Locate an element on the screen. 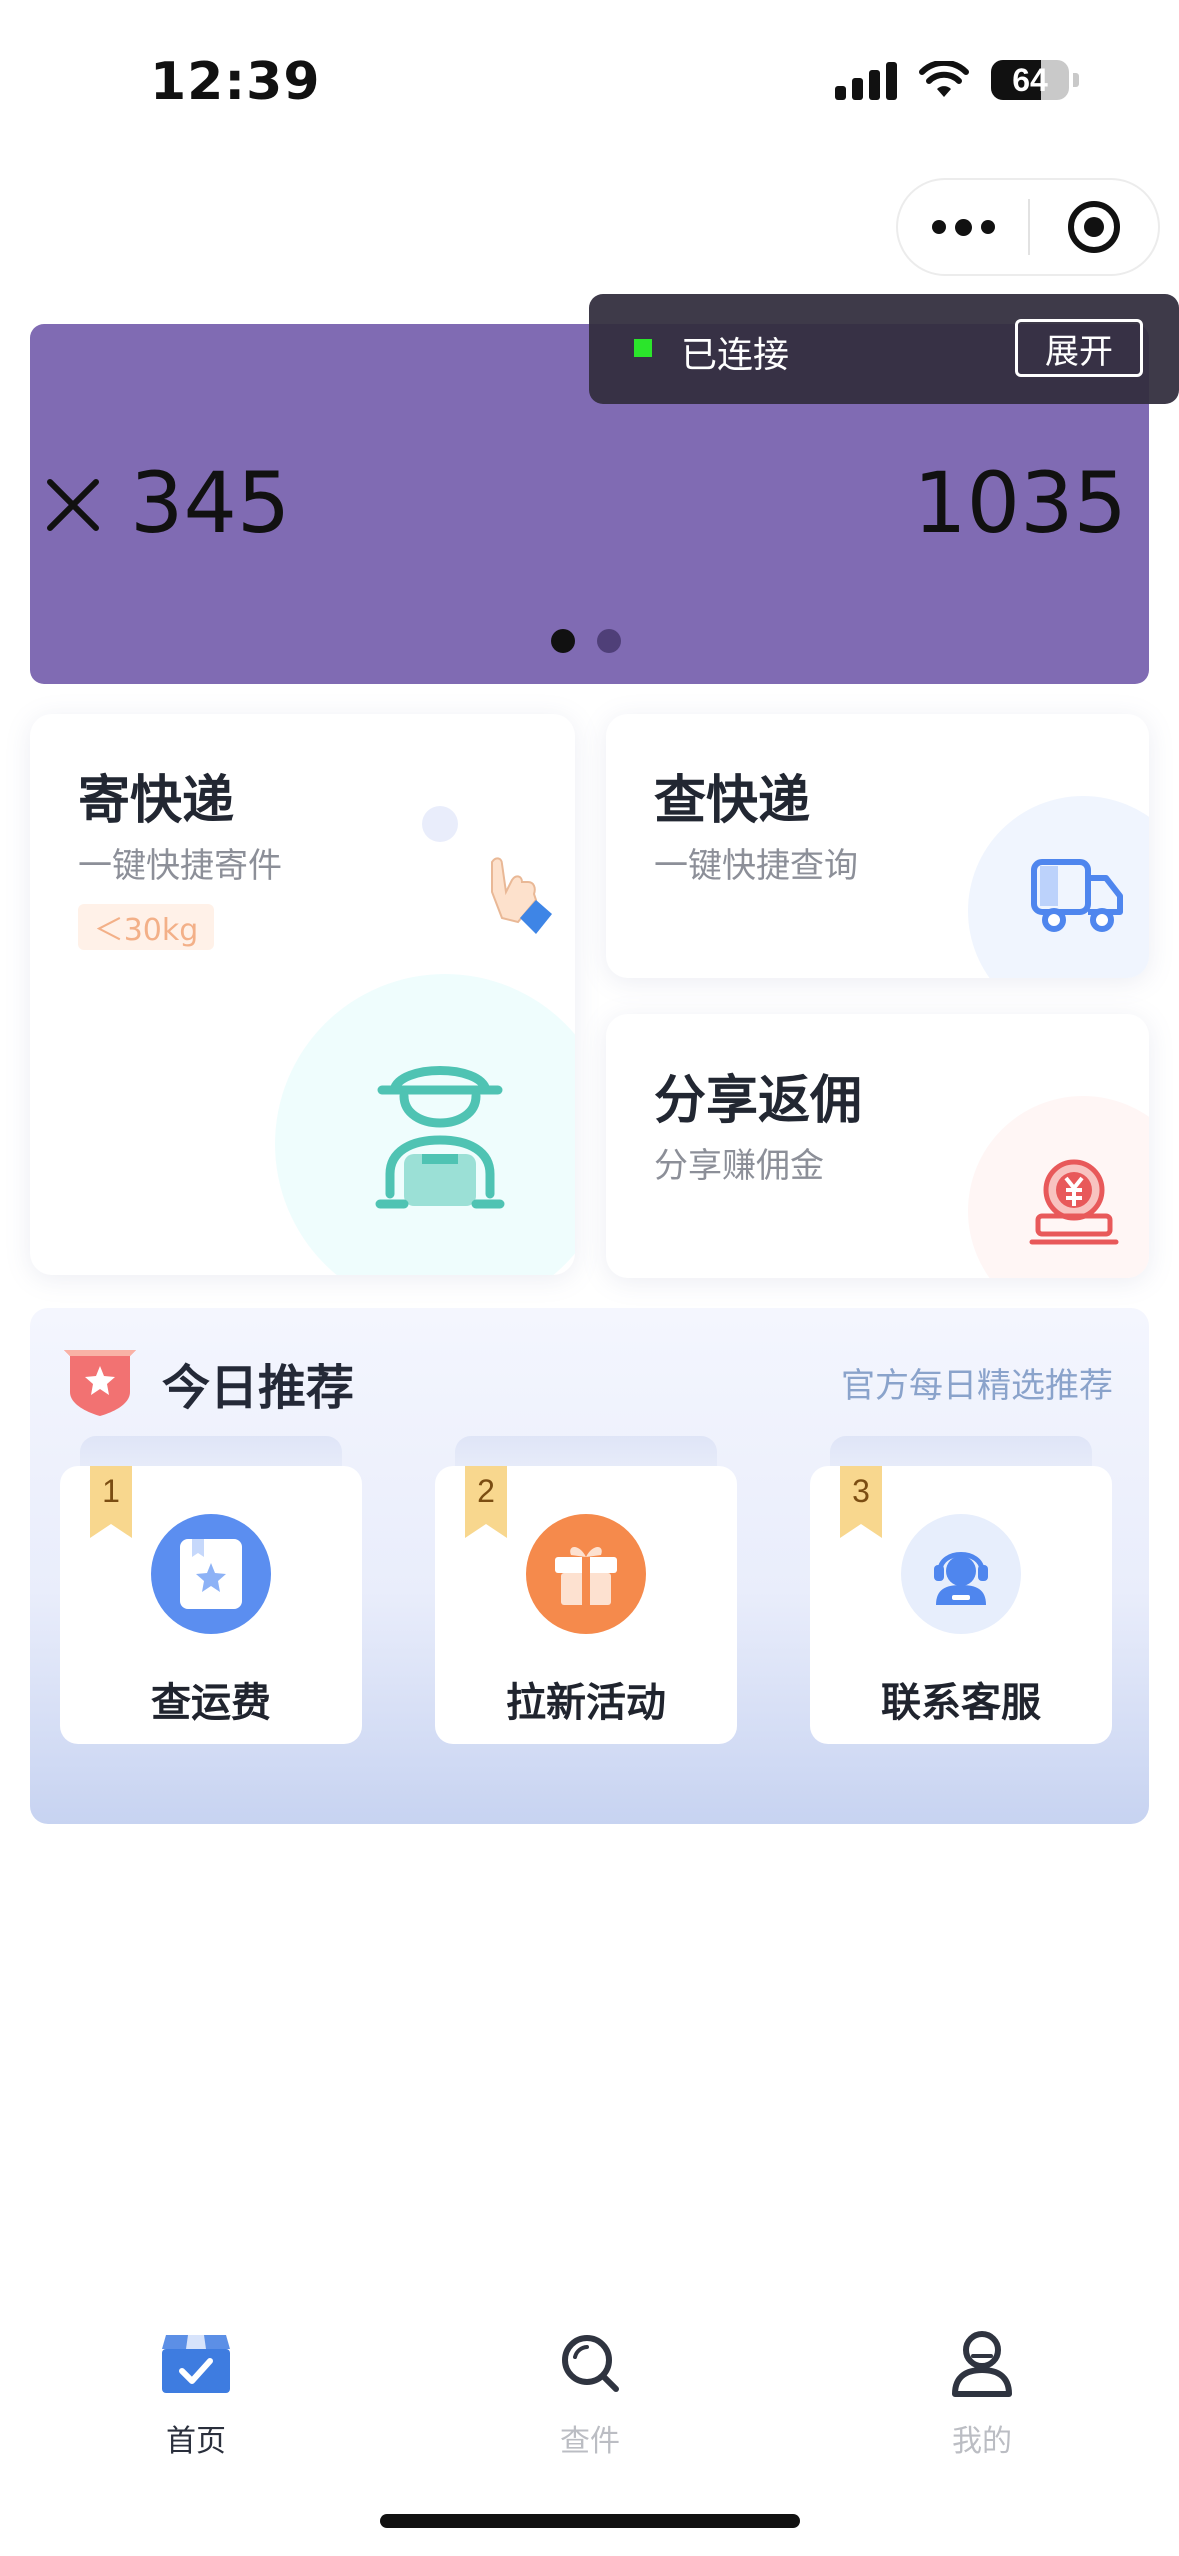 The width and height of the screenshot is (1179, 2556). target-icon is located at coordinates (1094, 227).